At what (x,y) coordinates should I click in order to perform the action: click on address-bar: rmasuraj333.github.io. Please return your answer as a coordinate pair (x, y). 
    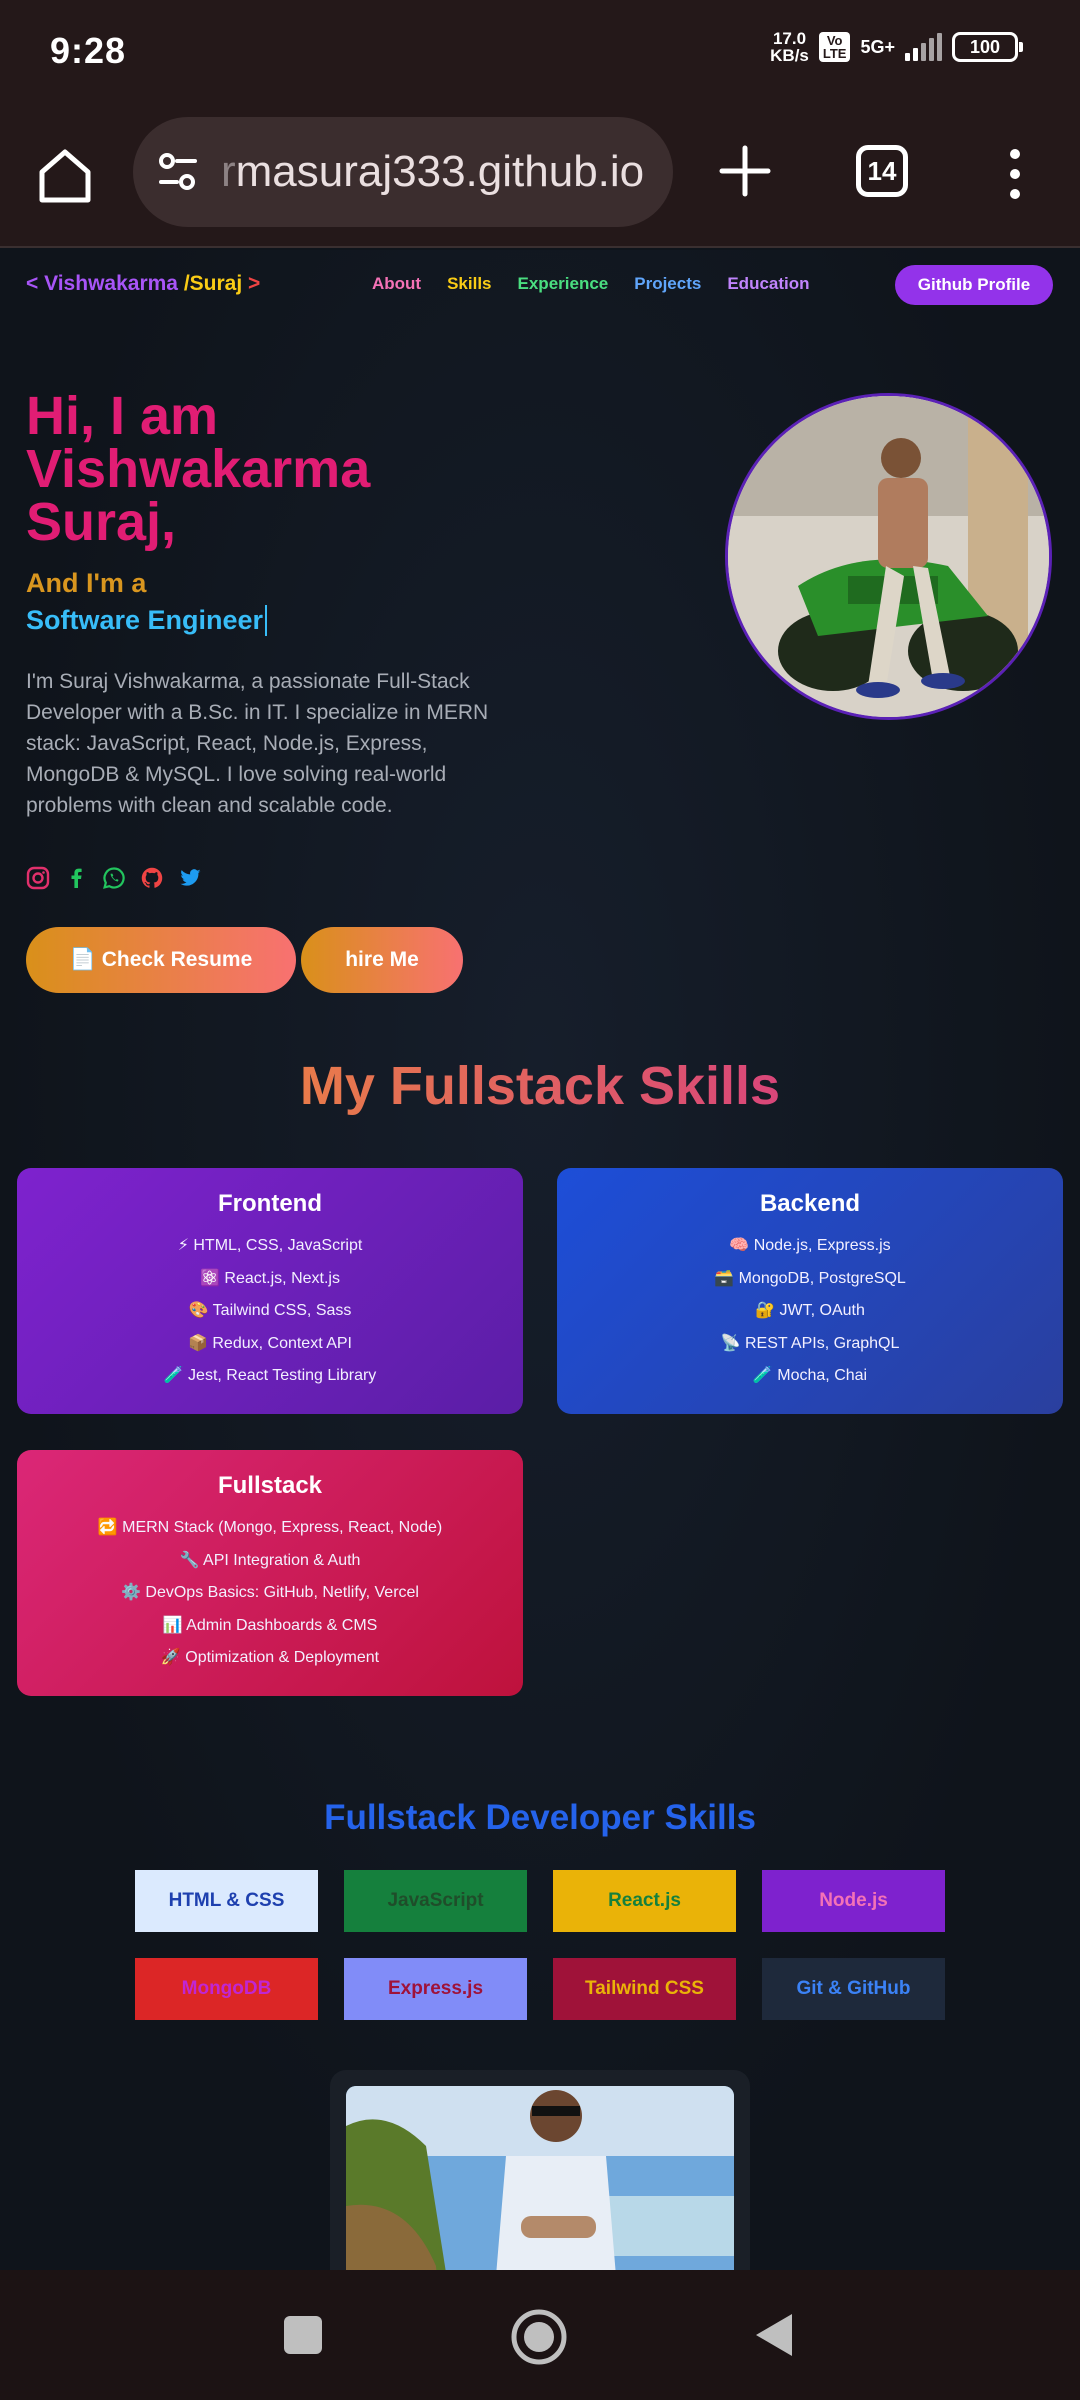
    Looking at the image, I should click on (403, 172).